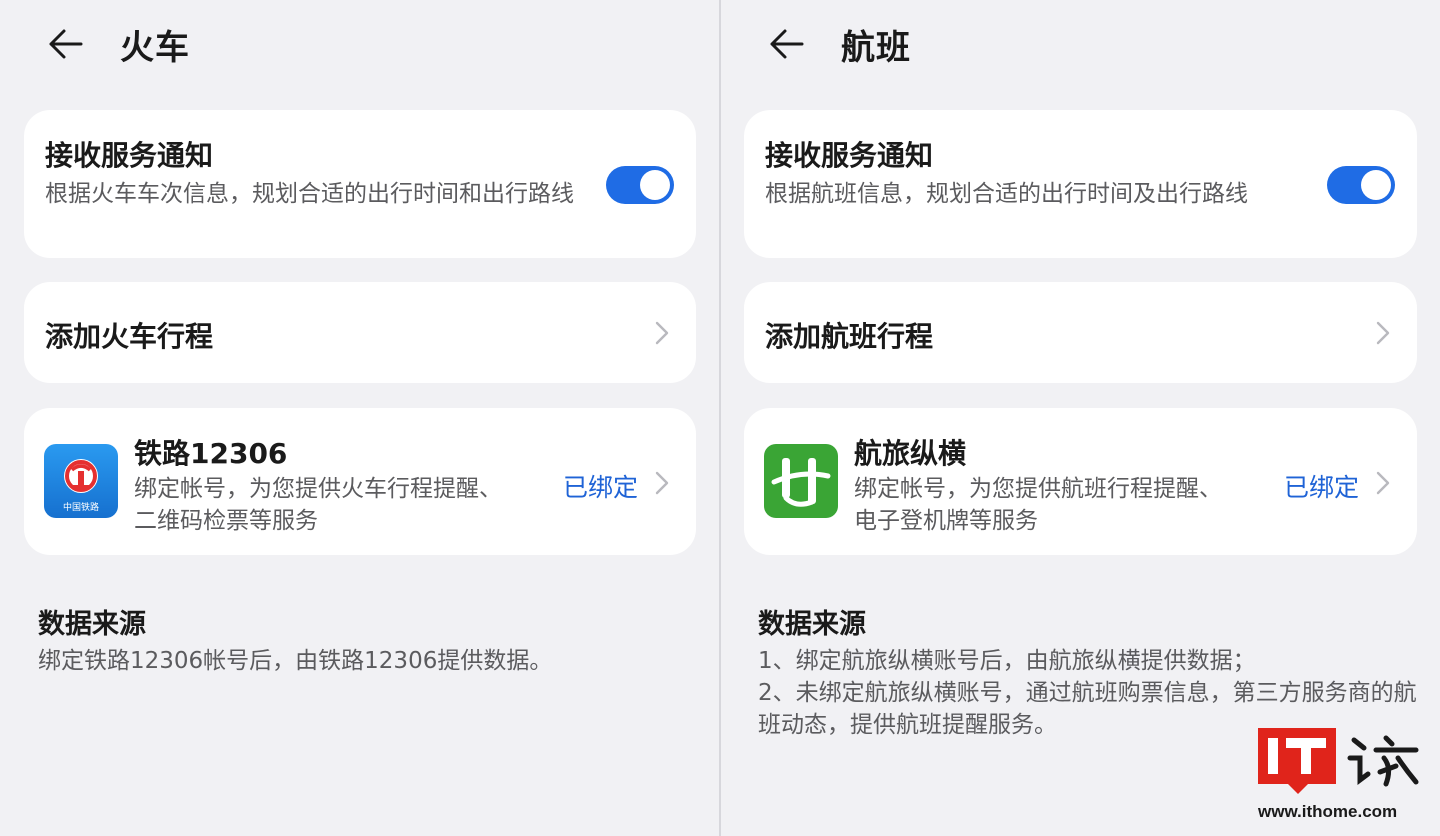 This screenshot has height=836, width=1440. I want to click on page-title: 火车, so click(155, 47).